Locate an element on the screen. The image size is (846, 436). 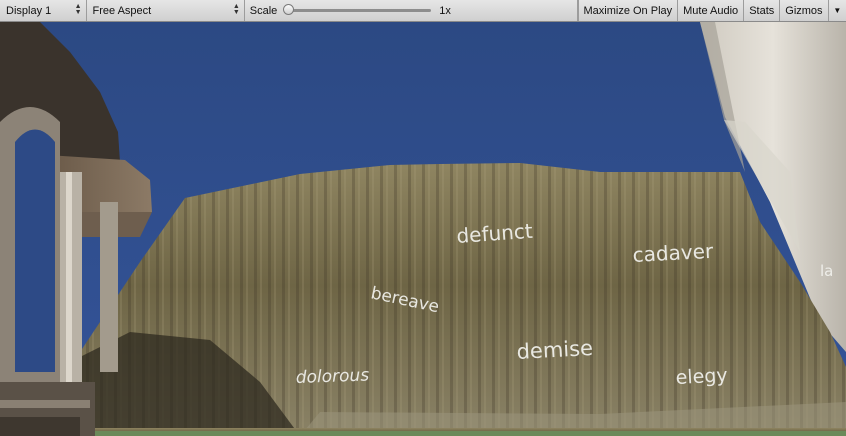
scene-word-partial: la is located at coordinates (826, 271).